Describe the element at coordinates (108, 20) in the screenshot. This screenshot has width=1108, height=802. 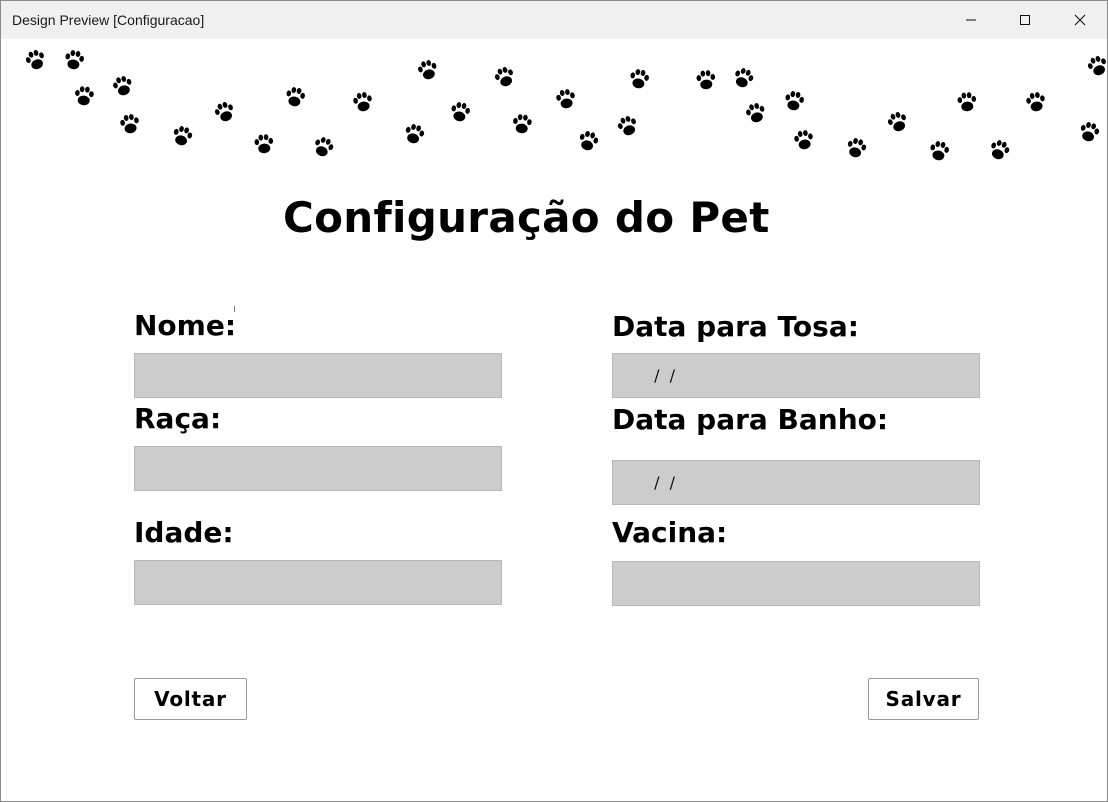
I see `window-title: Design Preview [Configuracao]` at that location.